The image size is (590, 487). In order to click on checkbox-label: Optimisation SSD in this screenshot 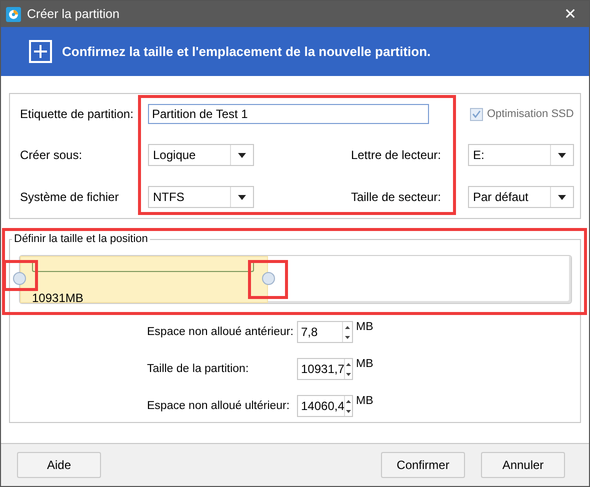, I will do `click(530, 114)`.